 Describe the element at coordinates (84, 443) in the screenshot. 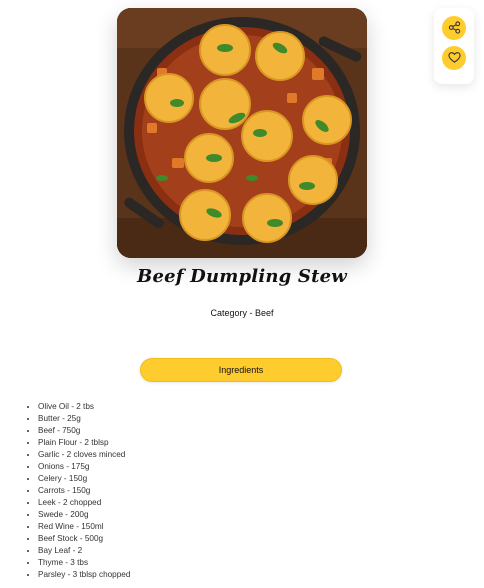

I see `ingredient-item: Plain Flour - 2 tblsp` at that location.